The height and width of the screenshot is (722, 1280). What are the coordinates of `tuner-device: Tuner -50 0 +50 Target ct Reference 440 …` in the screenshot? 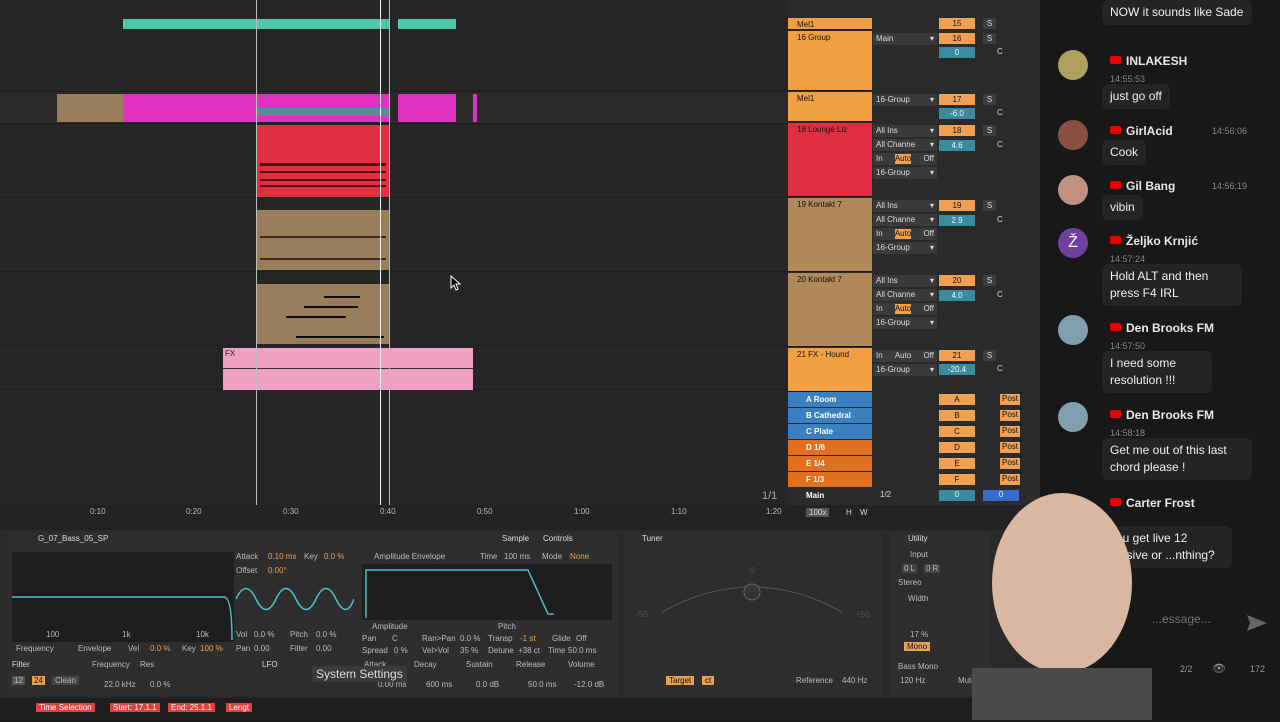 It's located at (753, 614).